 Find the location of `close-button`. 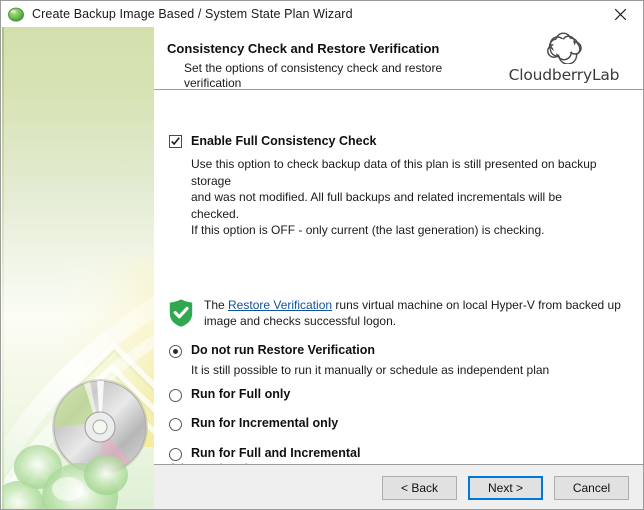

close-button is located at coordinates (620, 14).